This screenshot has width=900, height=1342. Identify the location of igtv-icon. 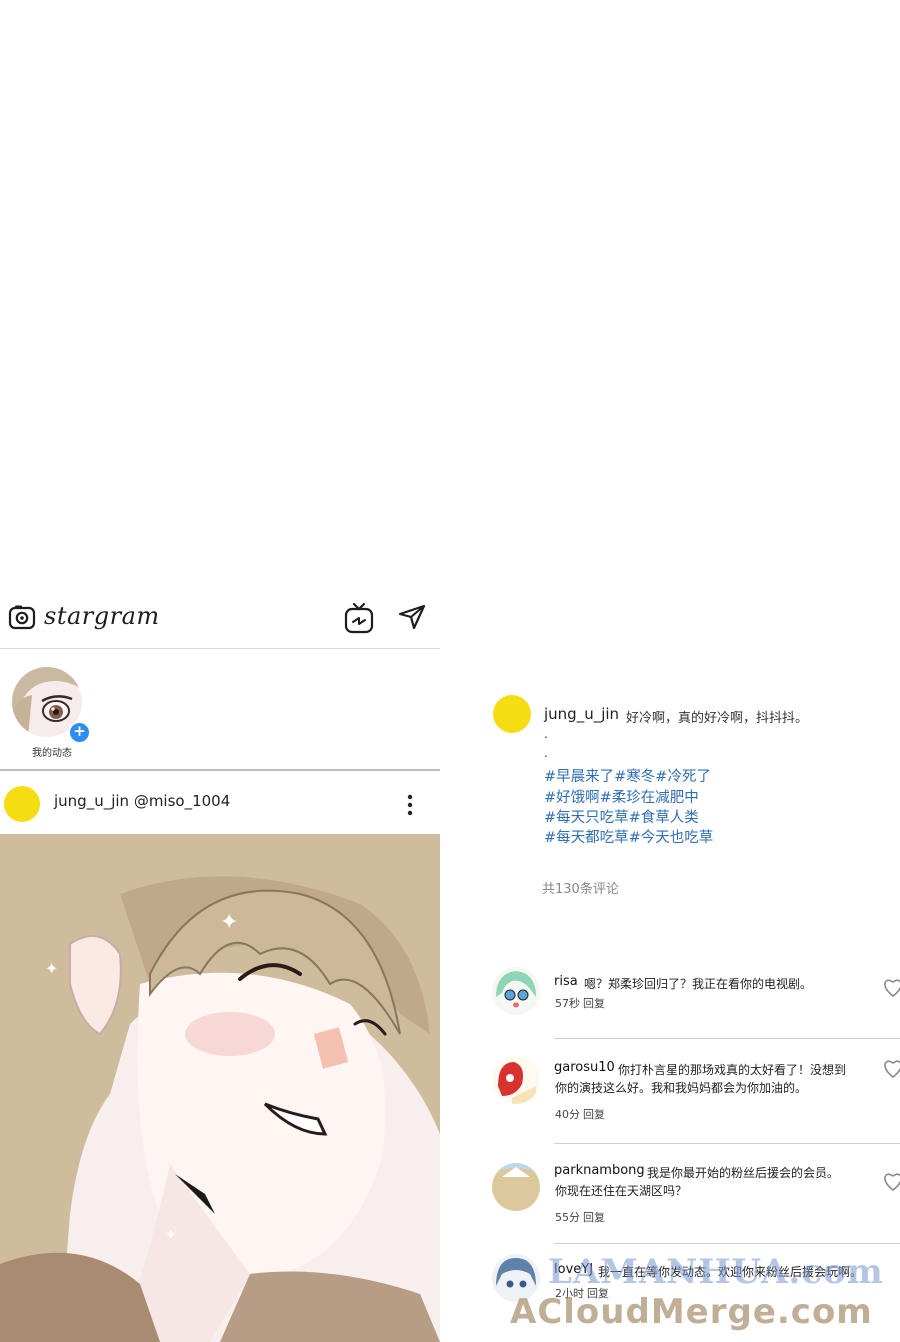
(359, 618).